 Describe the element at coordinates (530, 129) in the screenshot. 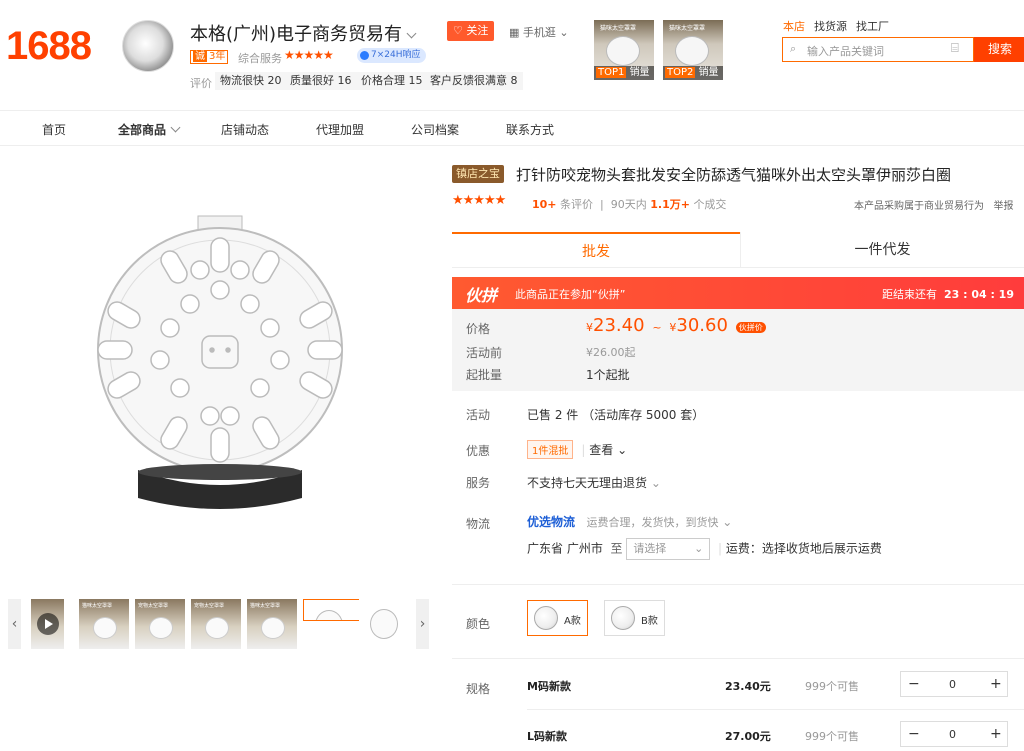

I see `nav-contact: 联系方式` at that location.